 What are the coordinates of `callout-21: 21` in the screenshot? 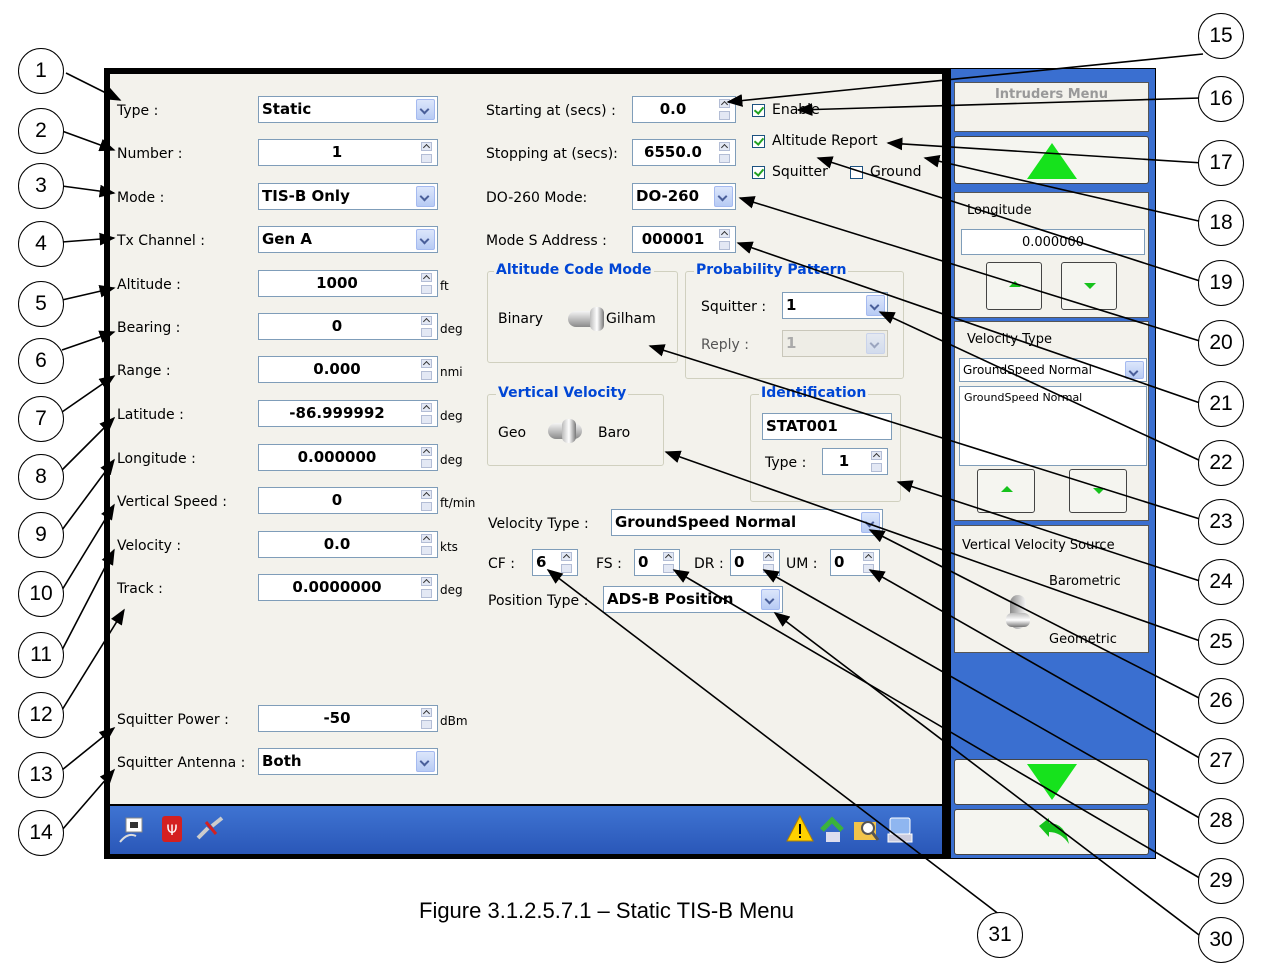 It's located at (1221, 404).